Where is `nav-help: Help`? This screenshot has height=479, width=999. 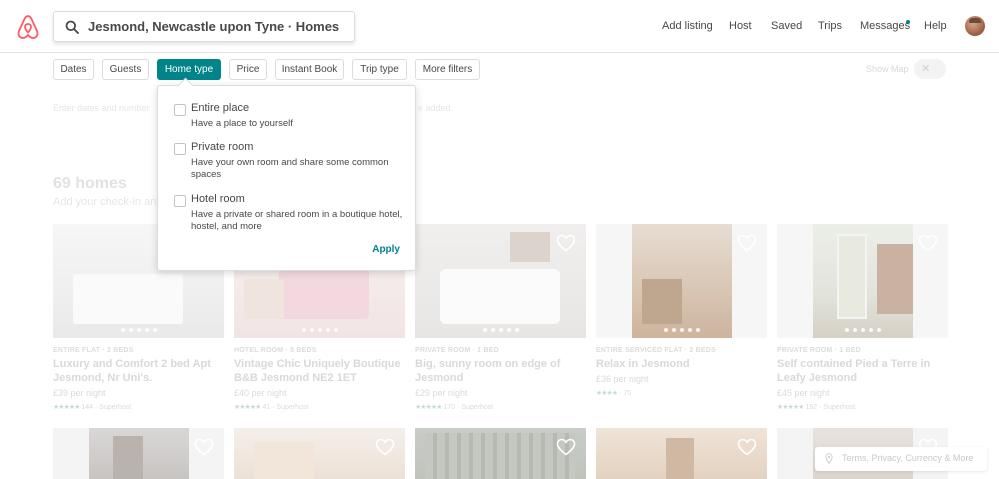
nav-help: Help is located at coordinates (935, 26).